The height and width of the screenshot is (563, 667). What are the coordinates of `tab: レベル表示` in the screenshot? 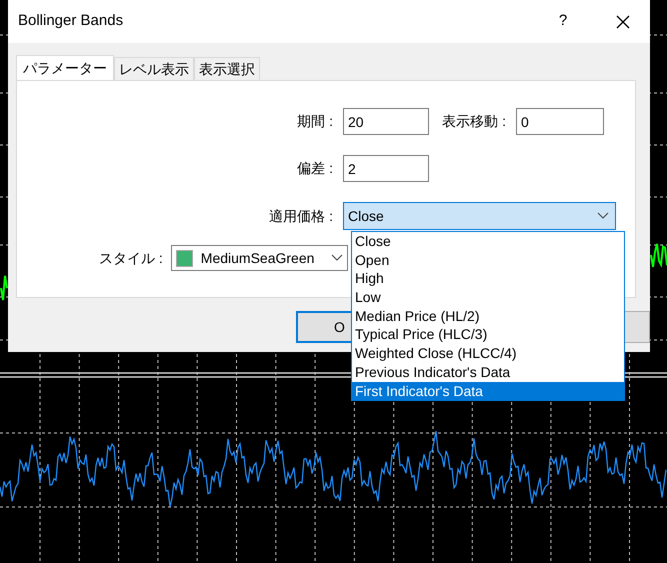 It's located at (154, 68).